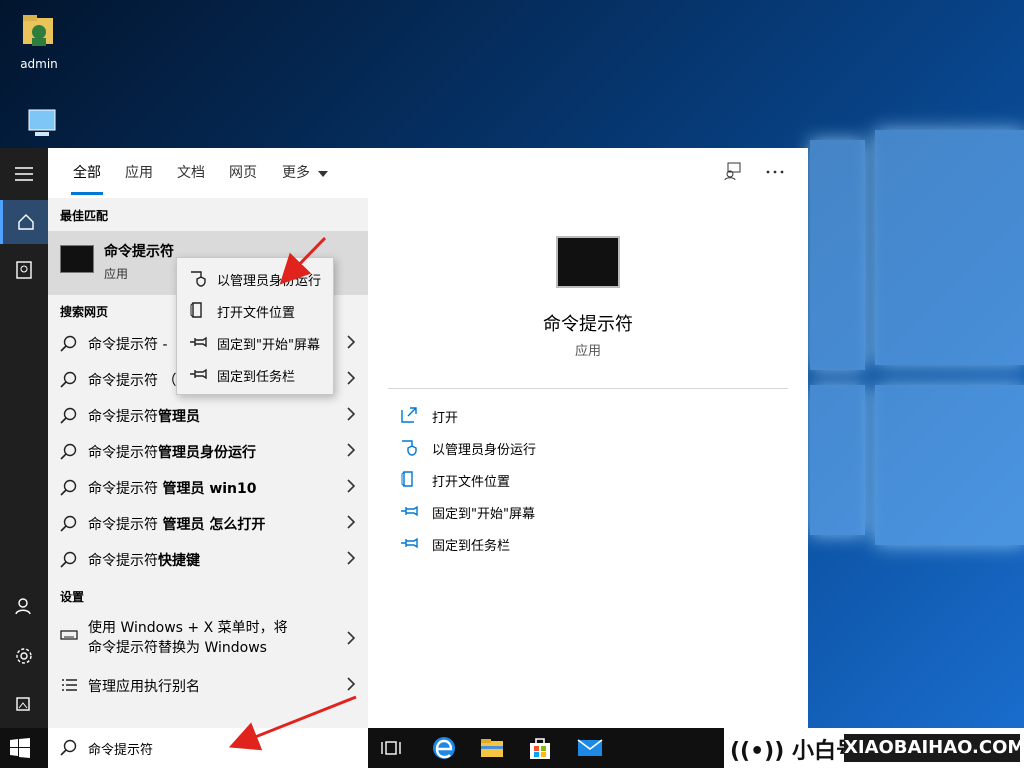 The height and width of the screenshot is (768, 1024). I want to click on web-result-text: 命令提示符 （, so click(132, 381).